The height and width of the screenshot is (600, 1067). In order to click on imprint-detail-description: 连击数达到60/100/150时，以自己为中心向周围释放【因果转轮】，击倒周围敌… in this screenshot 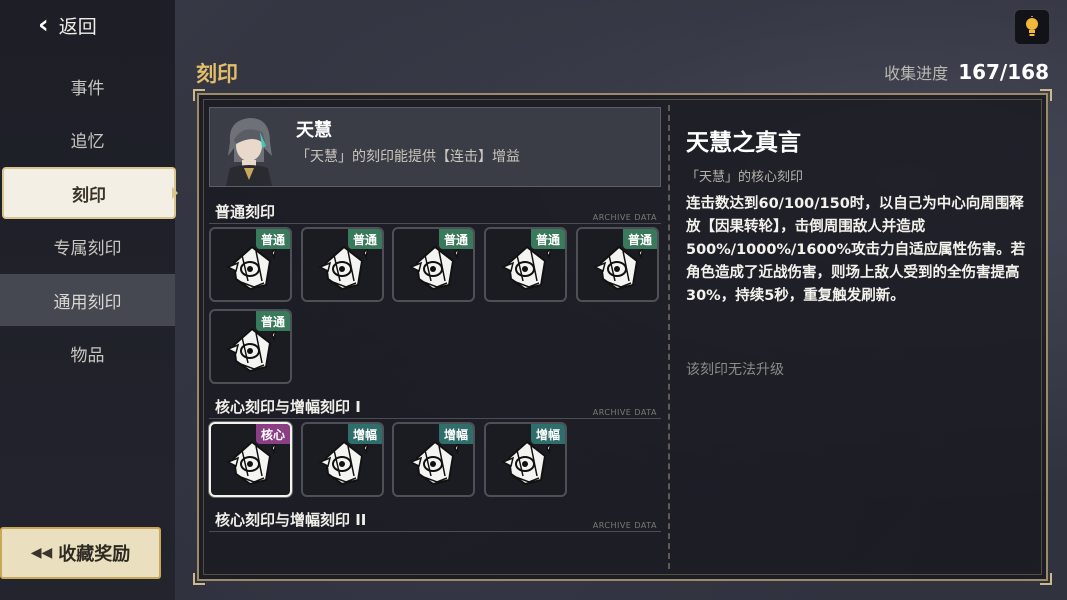, I will do `click(856, 250)`.